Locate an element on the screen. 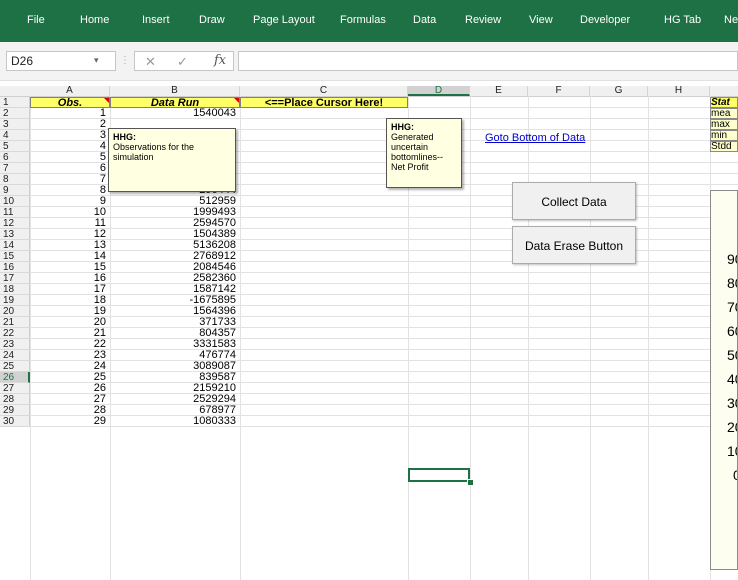 This screenshot has width=738, height=580. tab-truncated: Ne is located at coordinates (731, 20).